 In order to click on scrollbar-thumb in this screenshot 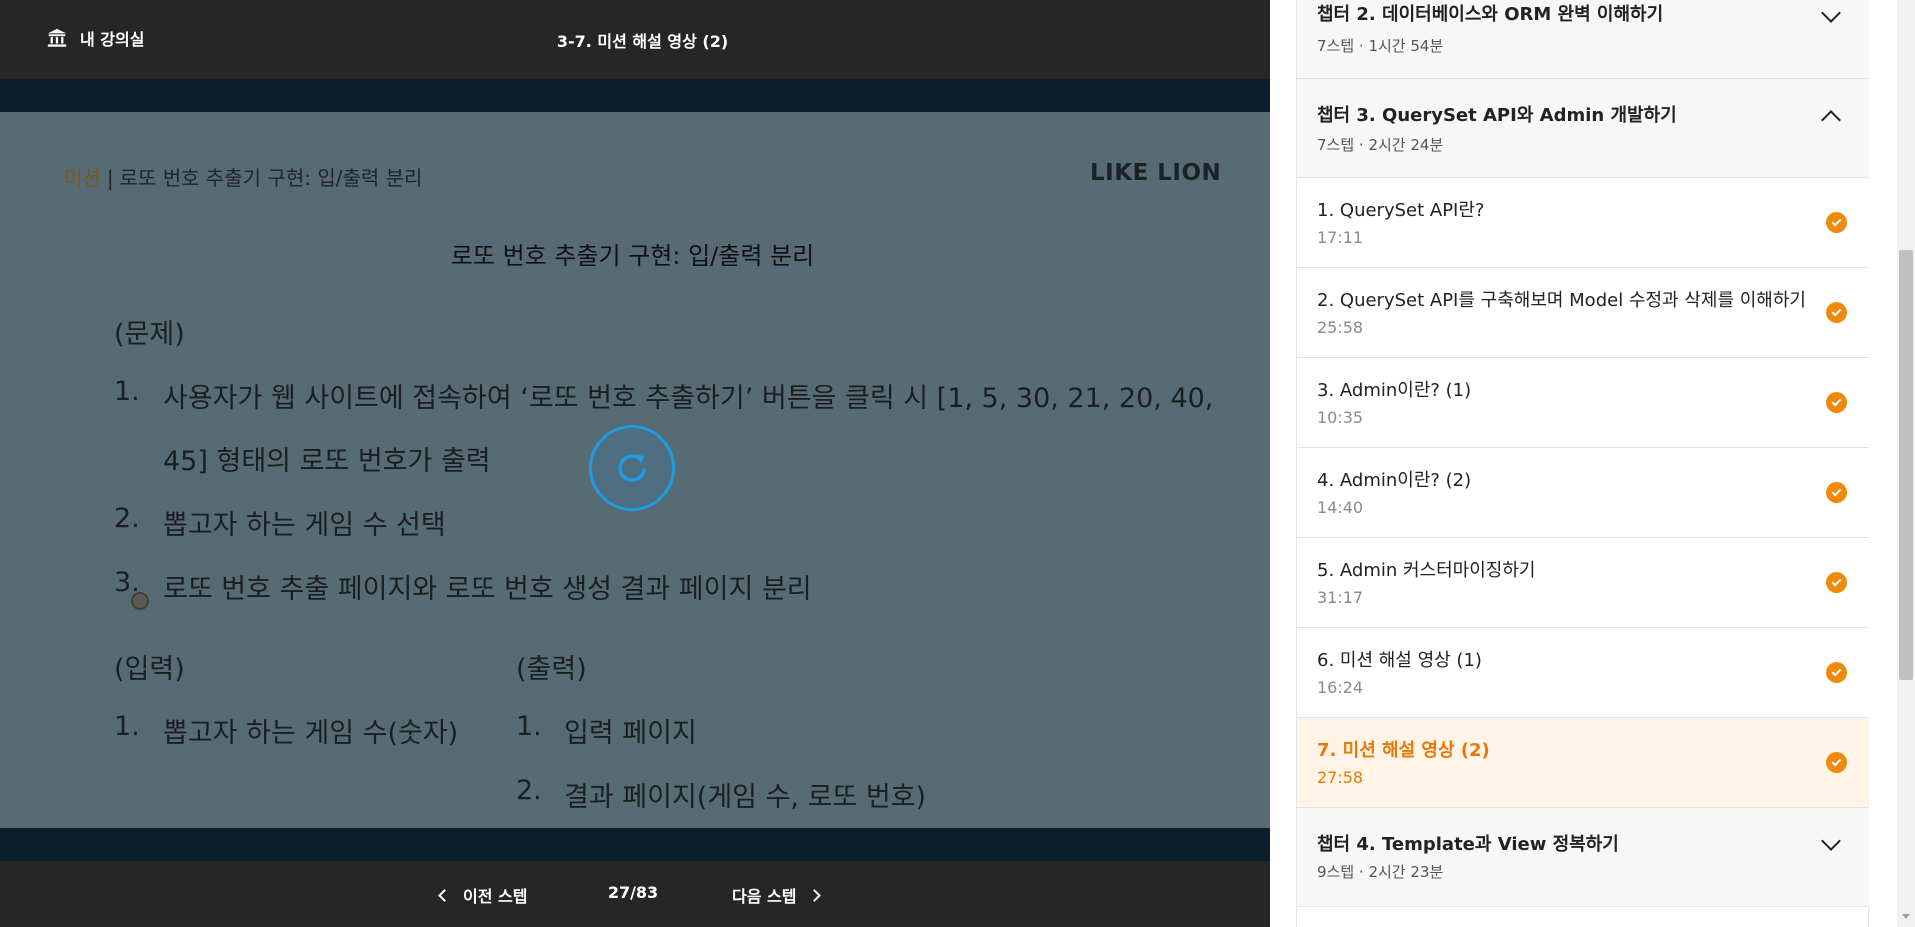, I will do `click(1906, 465)`.